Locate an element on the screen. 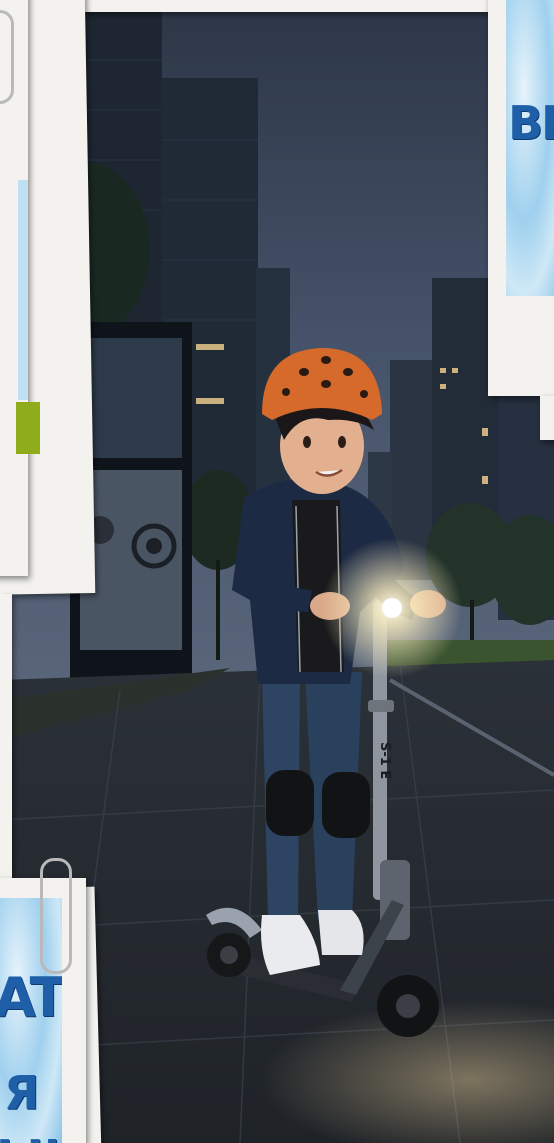 This screenshot has height=1143, width=554. note-top-right-text: BK is located at coordinates (531, 123).